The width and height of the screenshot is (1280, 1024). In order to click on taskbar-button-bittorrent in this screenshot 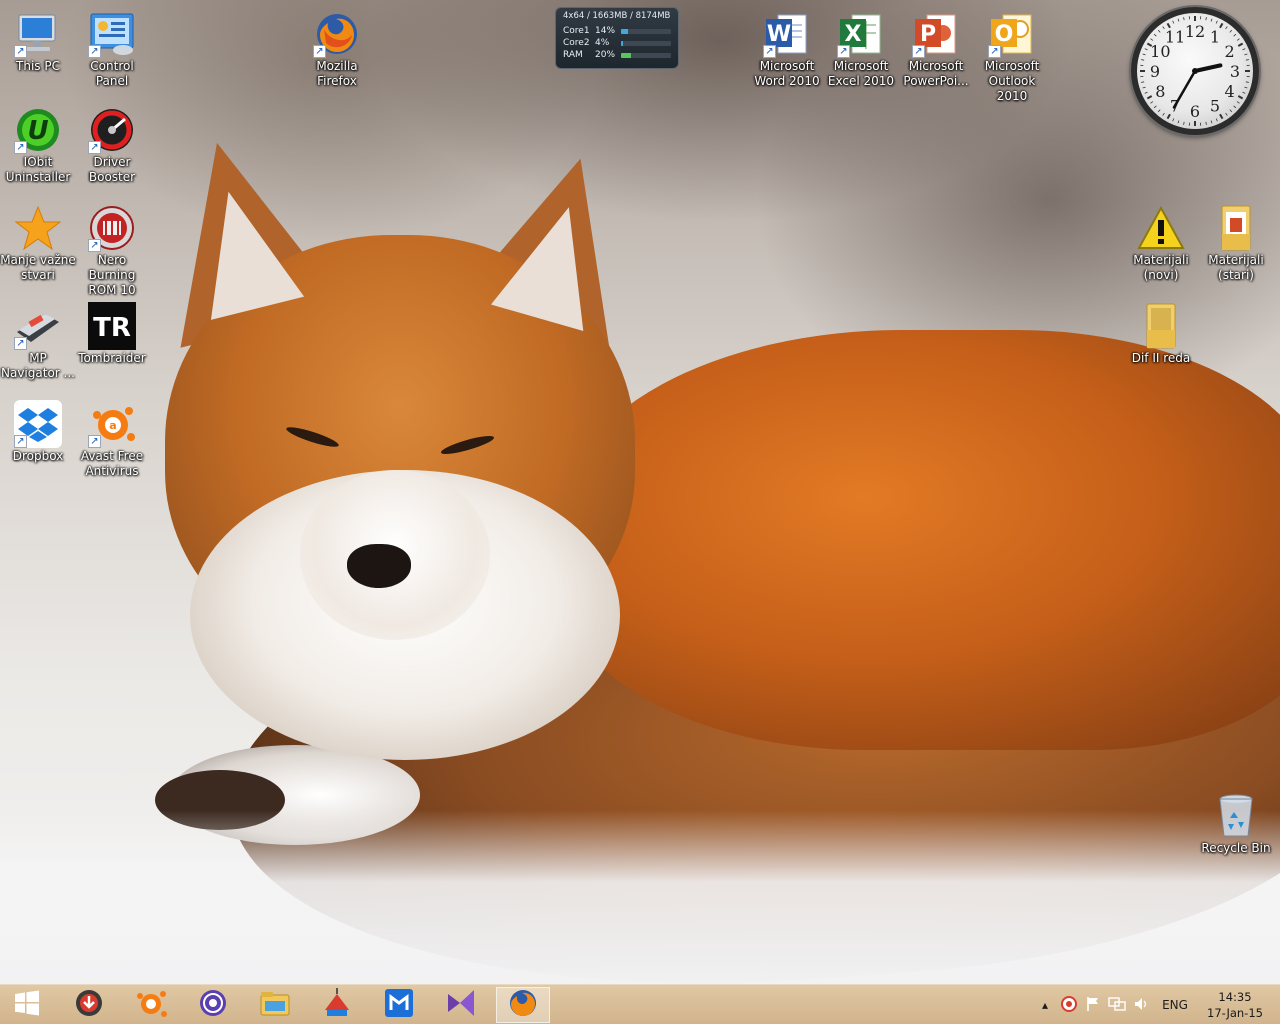, I will do `click(213, 1005)`.